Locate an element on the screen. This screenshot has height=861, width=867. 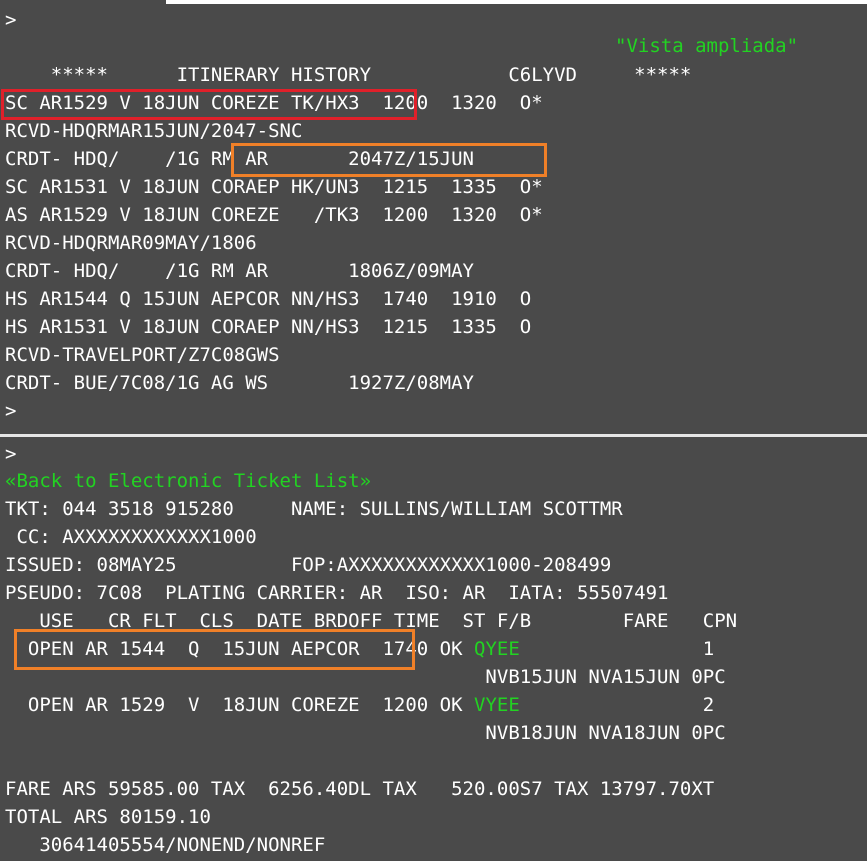
coupon-details: OPEN AR 1544 Q 15JUN AEPCOR 1740 OK is located at coordinates (239, 649).